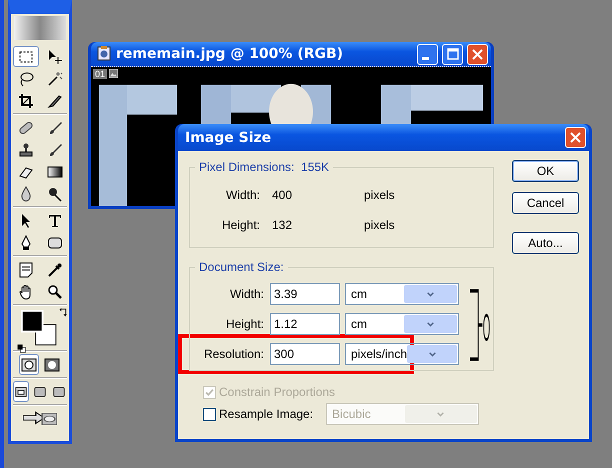 This screenshot has height=468, width=612. What do you see at coordinates (228, 138) in the screenshot?
I see `dialog-title: Image Size` at bounding box center [228, 138].